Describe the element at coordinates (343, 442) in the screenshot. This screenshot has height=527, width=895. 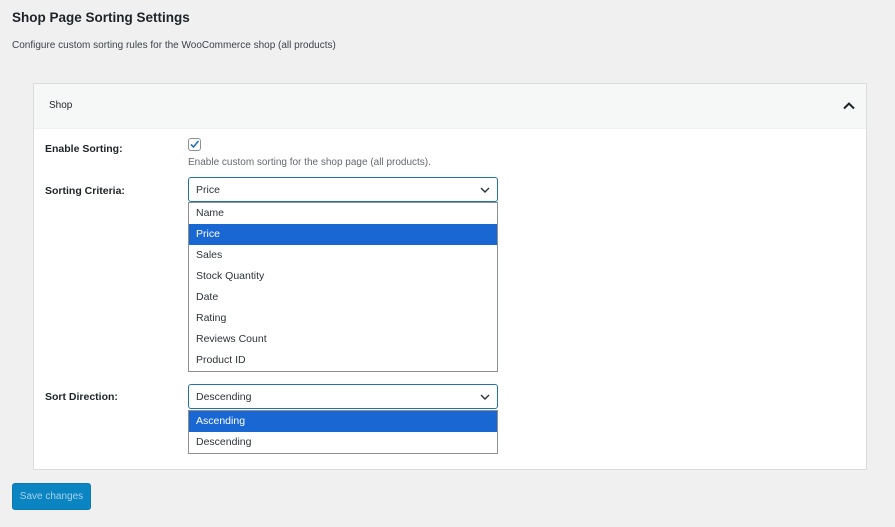
I see `option-descending: Descending` at that location.